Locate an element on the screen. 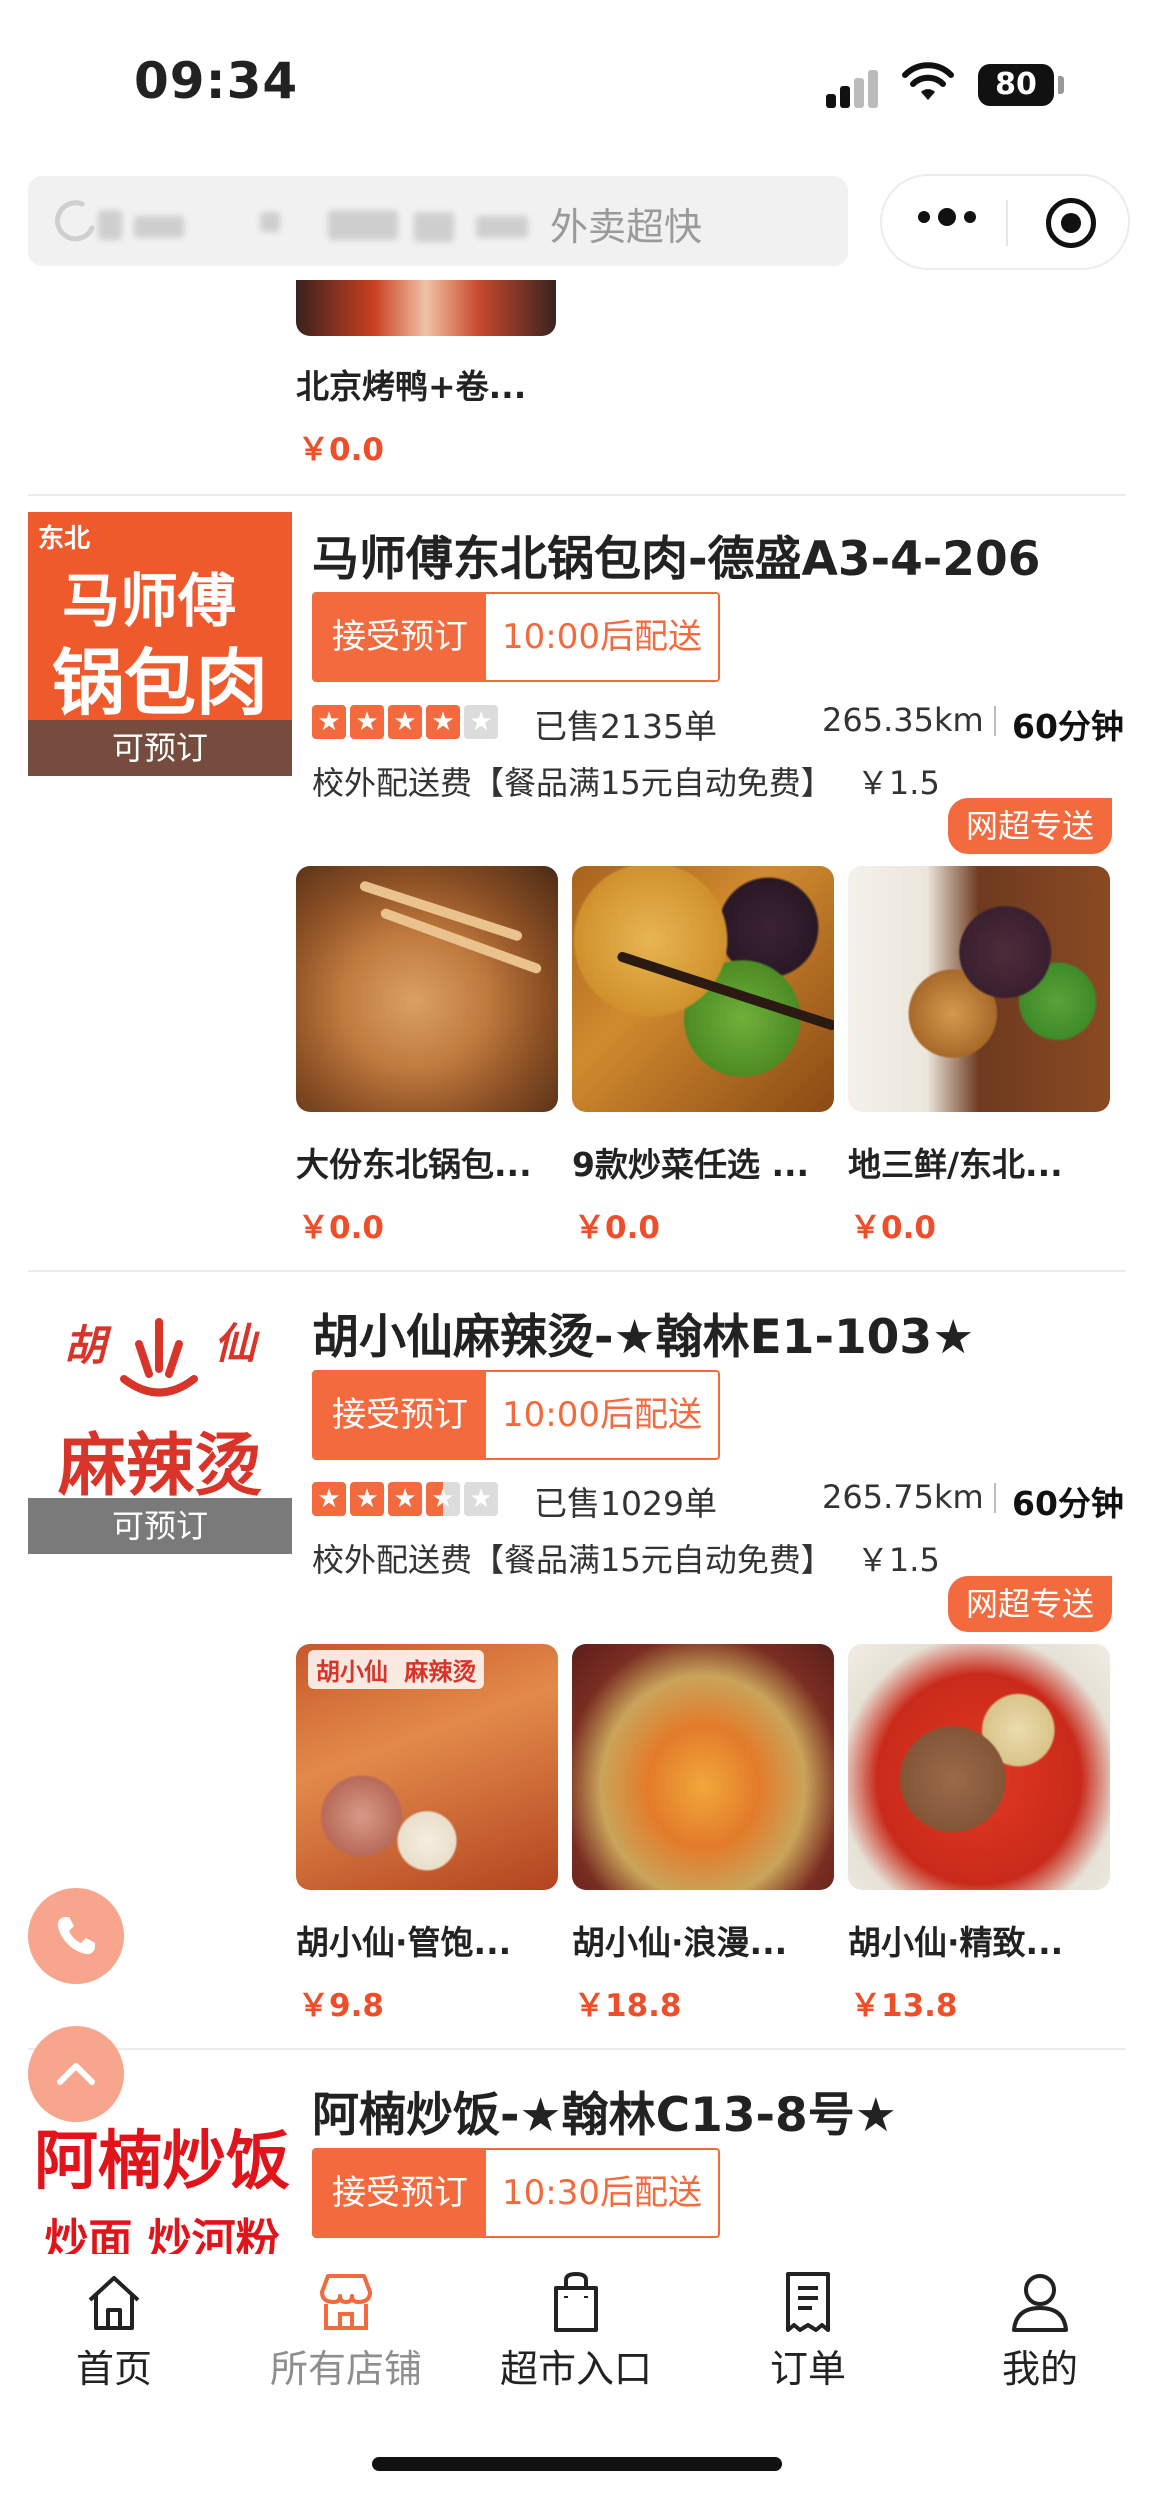 The height and width of the screenshot is (2499, 1153). order-tags: 接受预订 10:00后配送 is located at coordinates (516, 1415).